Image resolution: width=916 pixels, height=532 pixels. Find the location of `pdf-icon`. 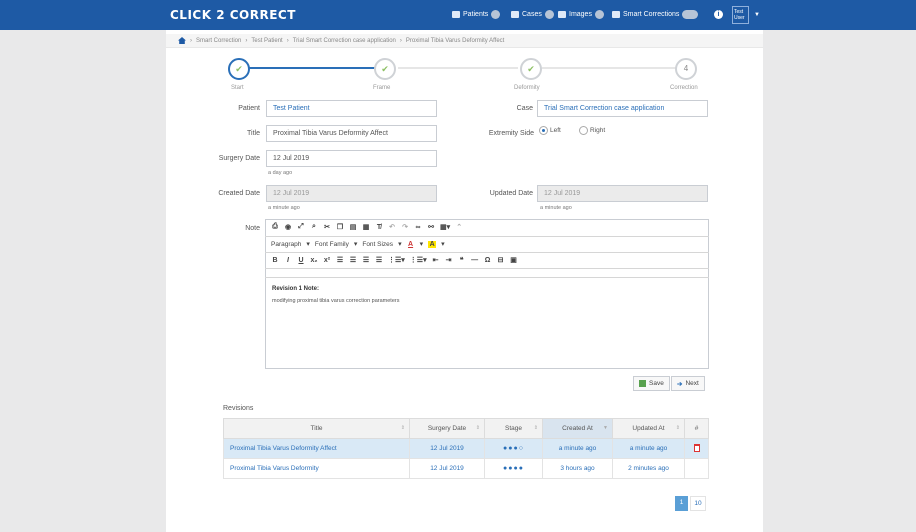

pdf-icon is located at coordinates (696, 447).